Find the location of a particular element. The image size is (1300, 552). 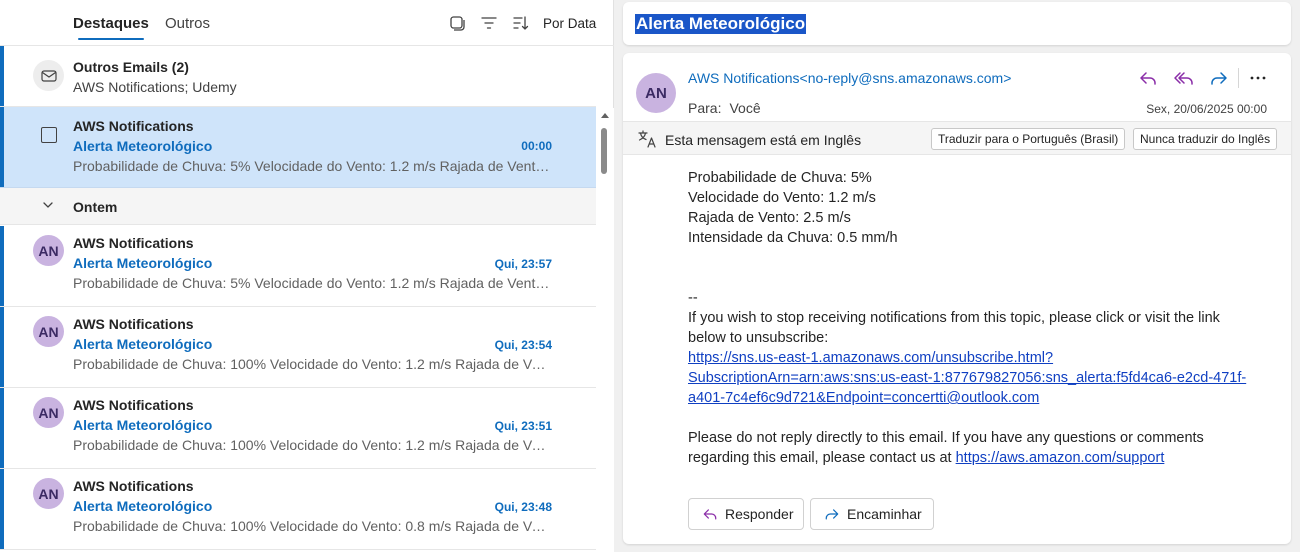

reply-button: Responder is located at coordinates (746, 514).